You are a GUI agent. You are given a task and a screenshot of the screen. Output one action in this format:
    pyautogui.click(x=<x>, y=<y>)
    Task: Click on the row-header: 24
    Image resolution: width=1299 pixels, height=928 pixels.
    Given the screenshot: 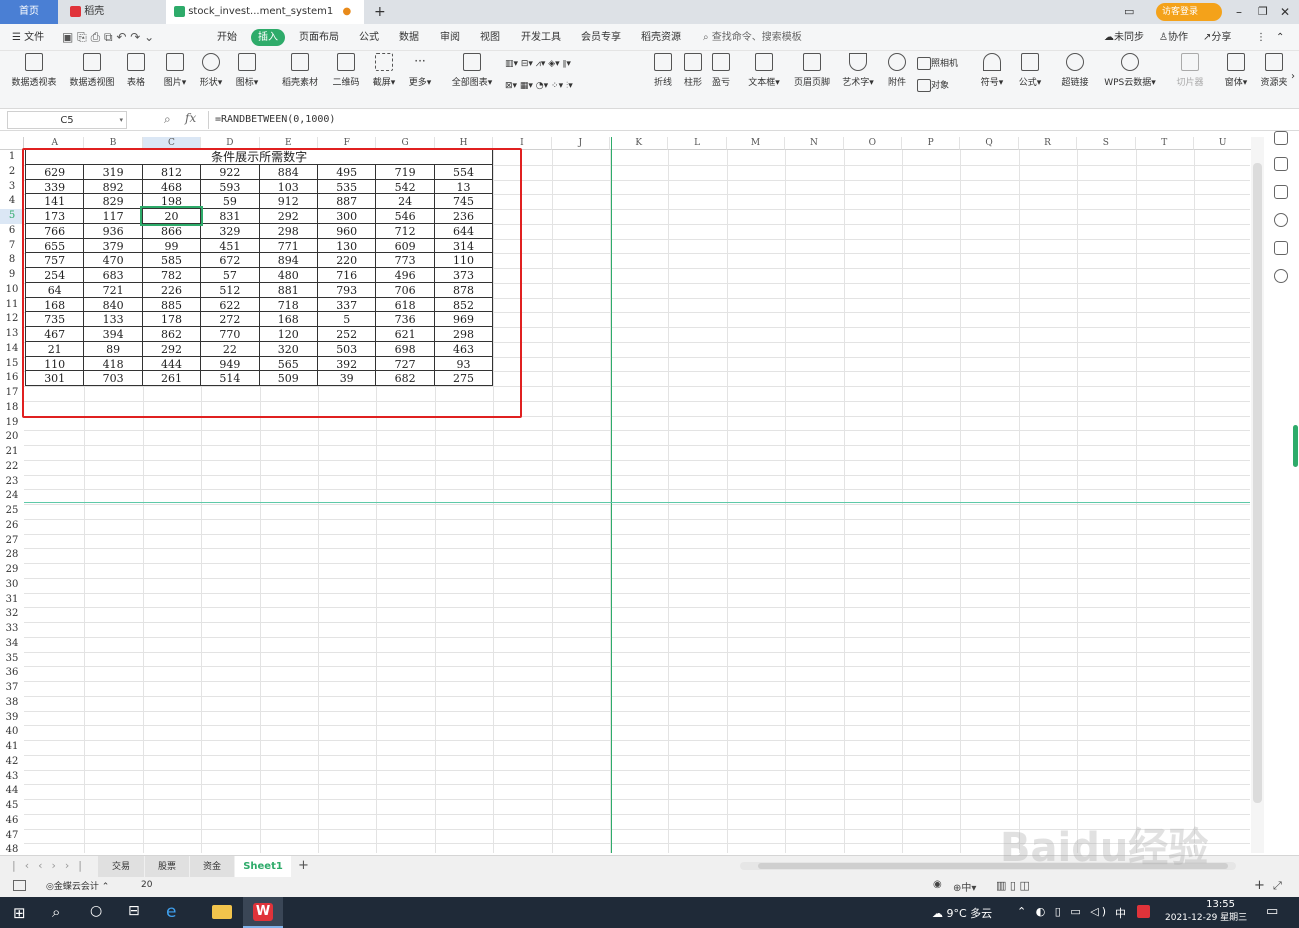 What is the action you would take?
    pyautogui.click(x=12, y=496)
    